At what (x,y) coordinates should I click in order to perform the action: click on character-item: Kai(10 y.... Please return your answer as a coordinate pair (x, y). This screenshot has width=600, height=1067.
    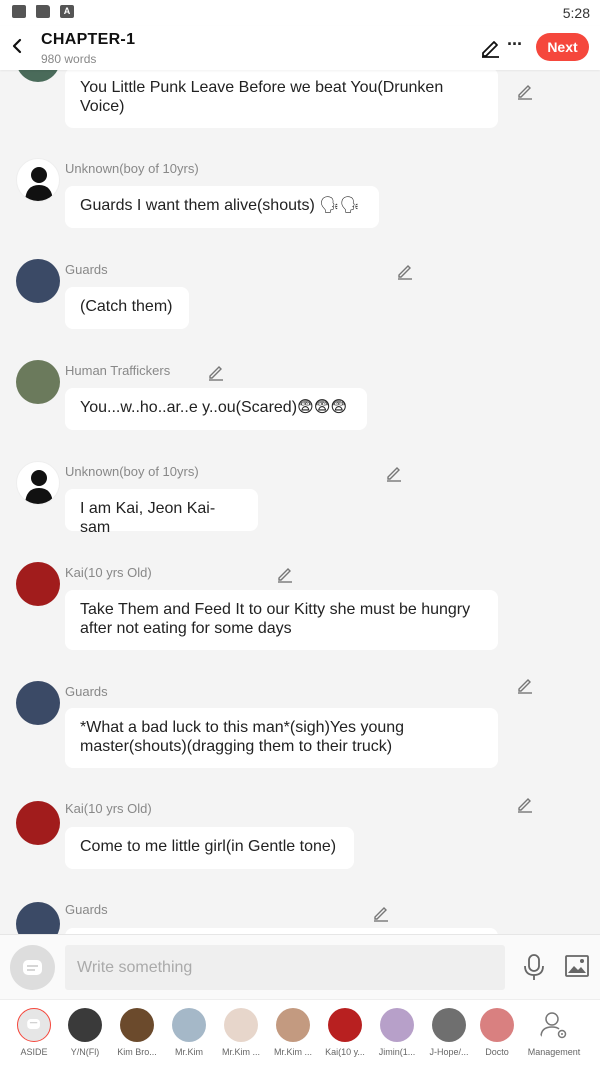
    Looking at the image, I should click on (345, 1032).